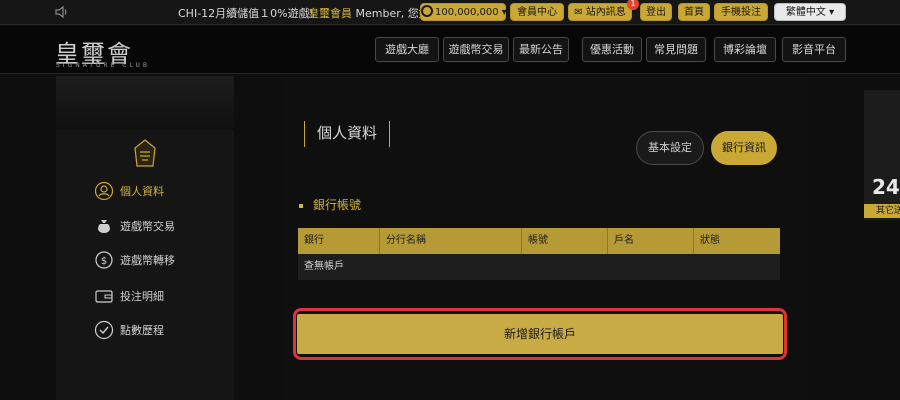  Describe the element at coordinates (301, 205) in the screenshot. I see `bullet-icon` at that location.